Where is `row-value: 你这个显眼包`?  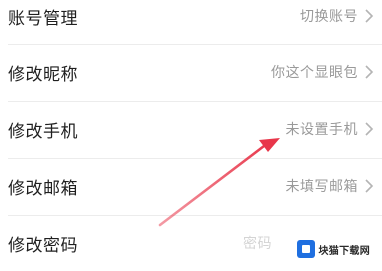
row-value: 你这个显眼包 is located at coordinates (314, 73).